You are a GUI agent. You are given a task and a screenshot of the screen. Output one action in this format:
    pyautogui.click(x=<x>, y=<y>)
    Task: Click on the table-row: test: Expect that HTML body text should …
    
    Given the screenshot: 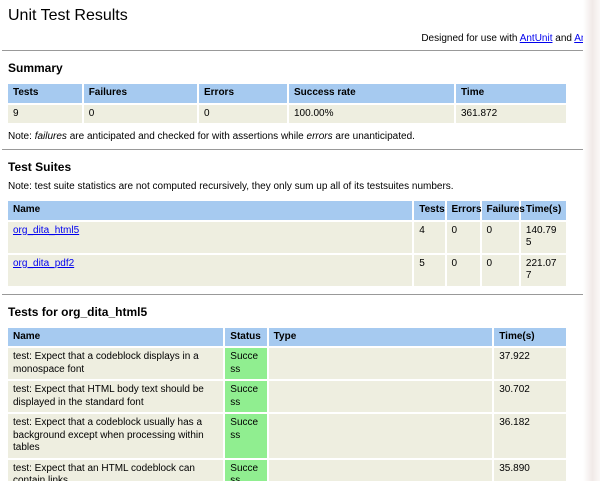 What is the action you would take?
    pyautogui.click(x=287, y=396)
    